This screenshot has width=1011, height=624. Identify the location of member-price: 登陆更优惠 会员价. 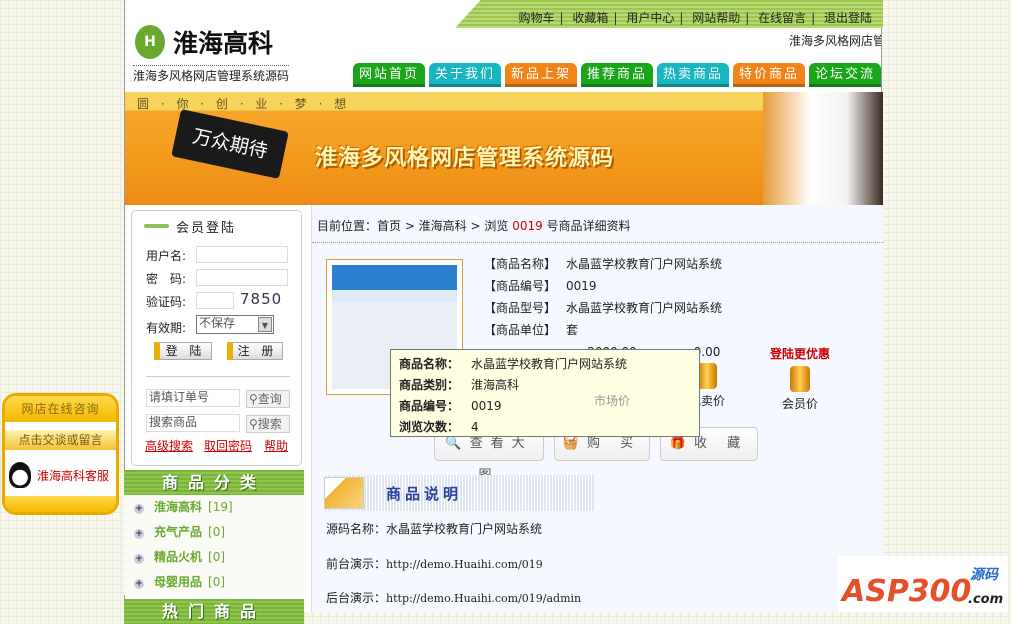
(799, 379).